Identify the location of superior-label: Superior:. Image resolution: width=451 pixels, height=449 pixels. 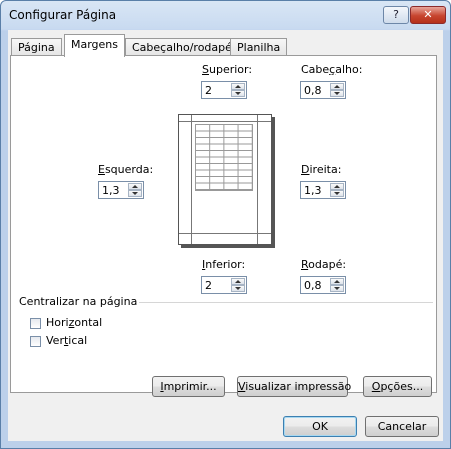
(227, 69).